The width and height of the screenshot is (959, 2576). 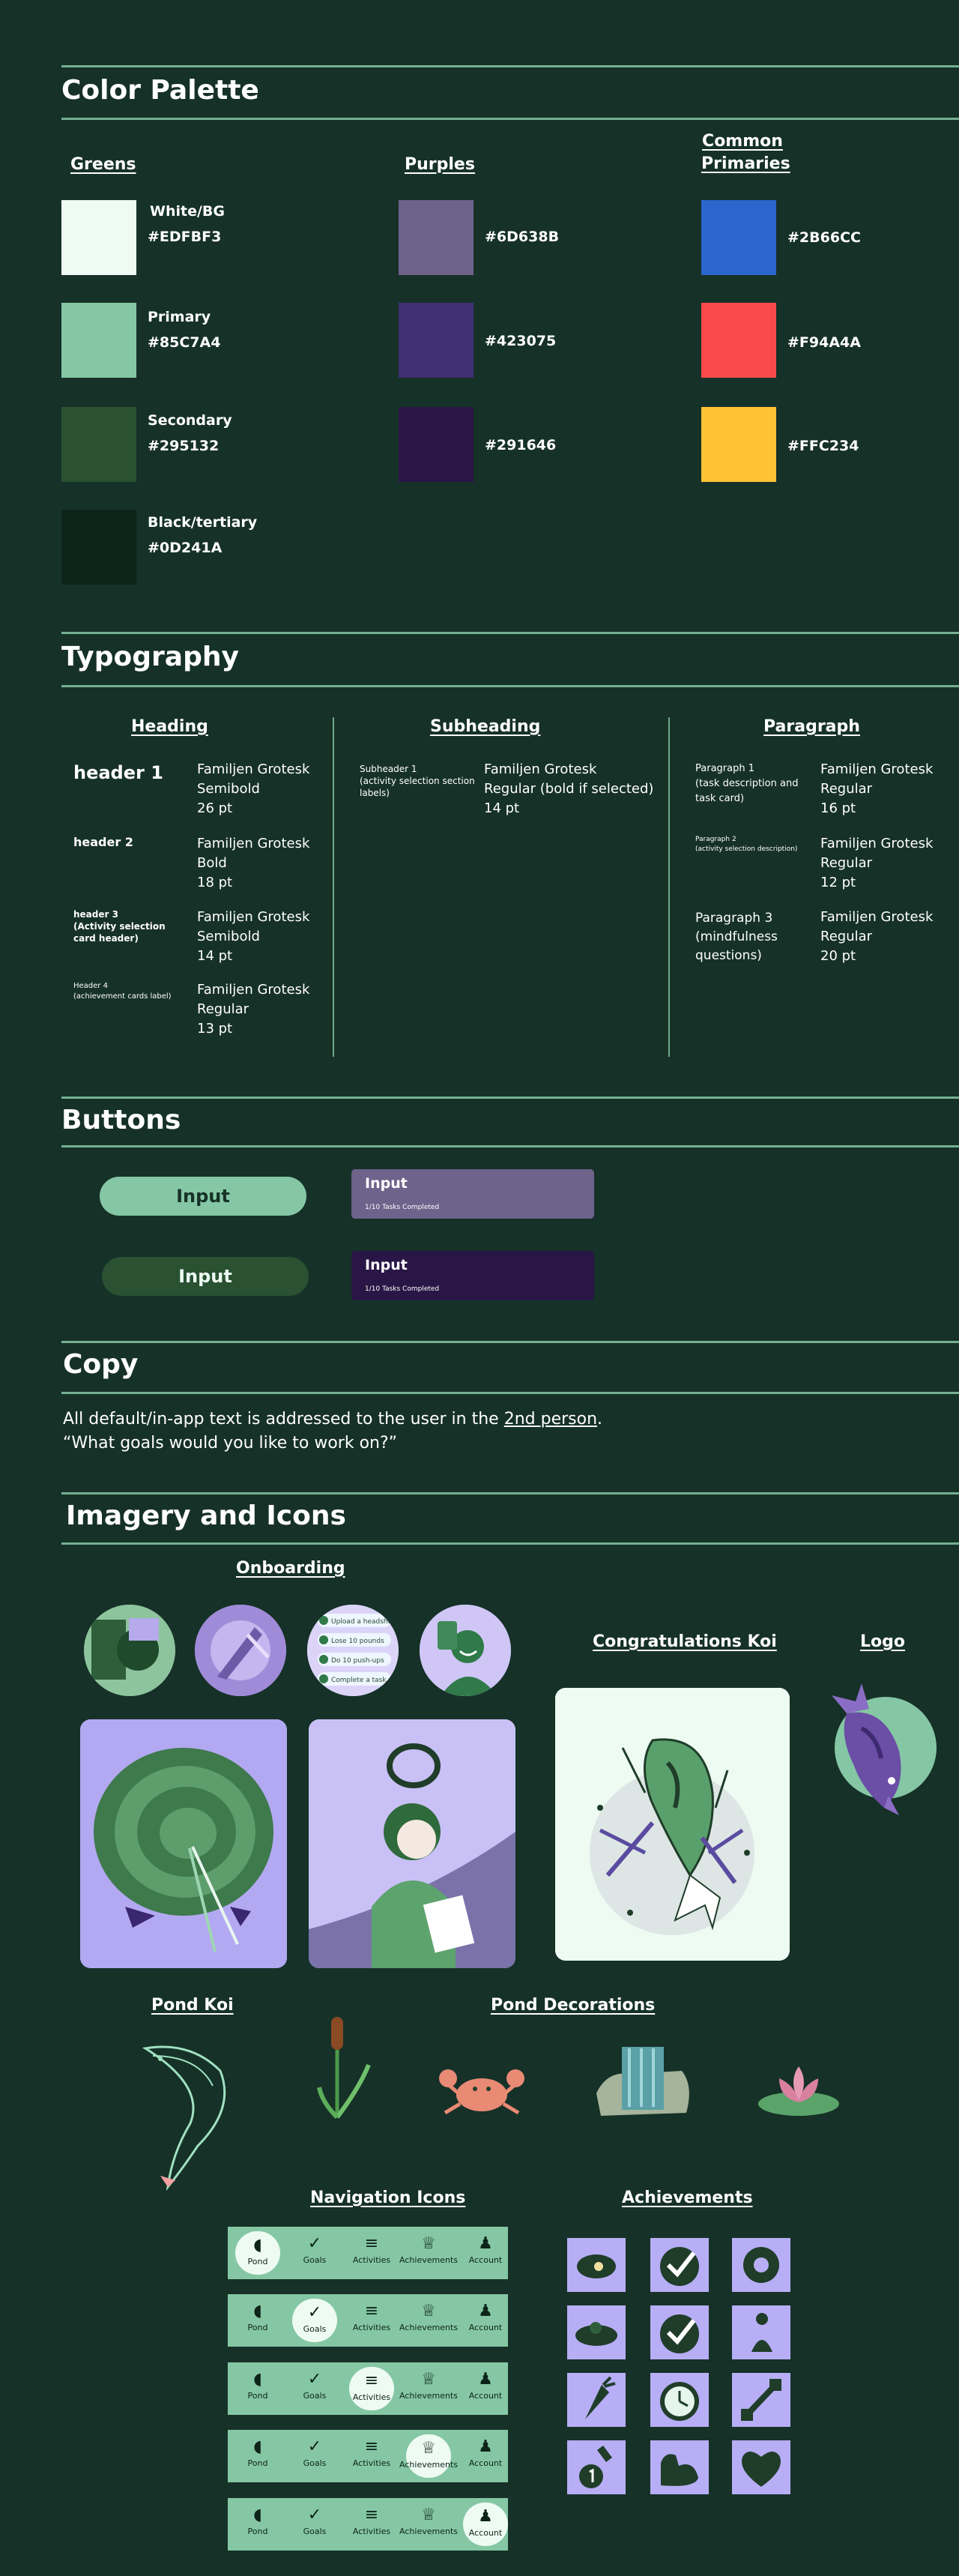 What do you see at coordinates (569, 789) in the screenshot?
I see `font-weight: Regular (bold if selected)` at bounding box center [569, 789].